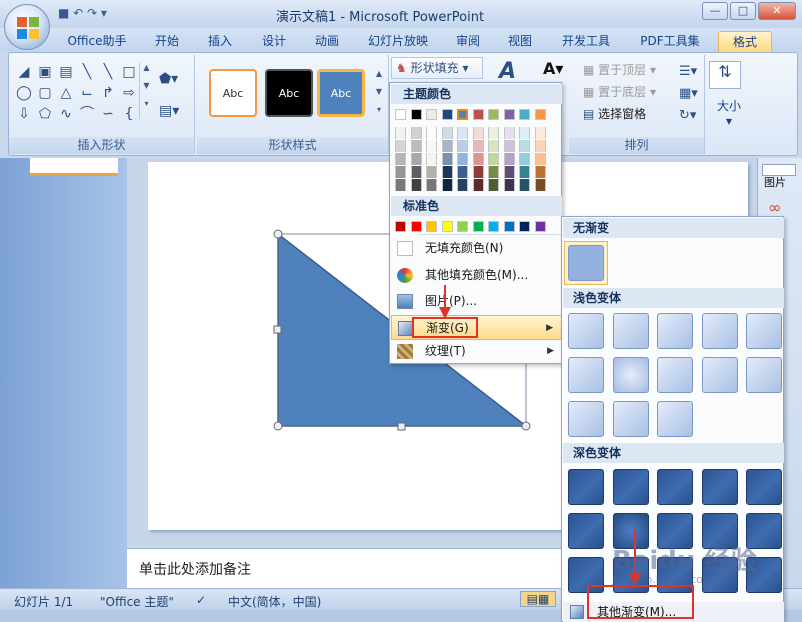 The width and height of the screenshot is (802, 622). Describe the element at coordinates (146, 91) in the screenshot. I see `shapes-scroll: ▲ ▼ ▾` at that location.